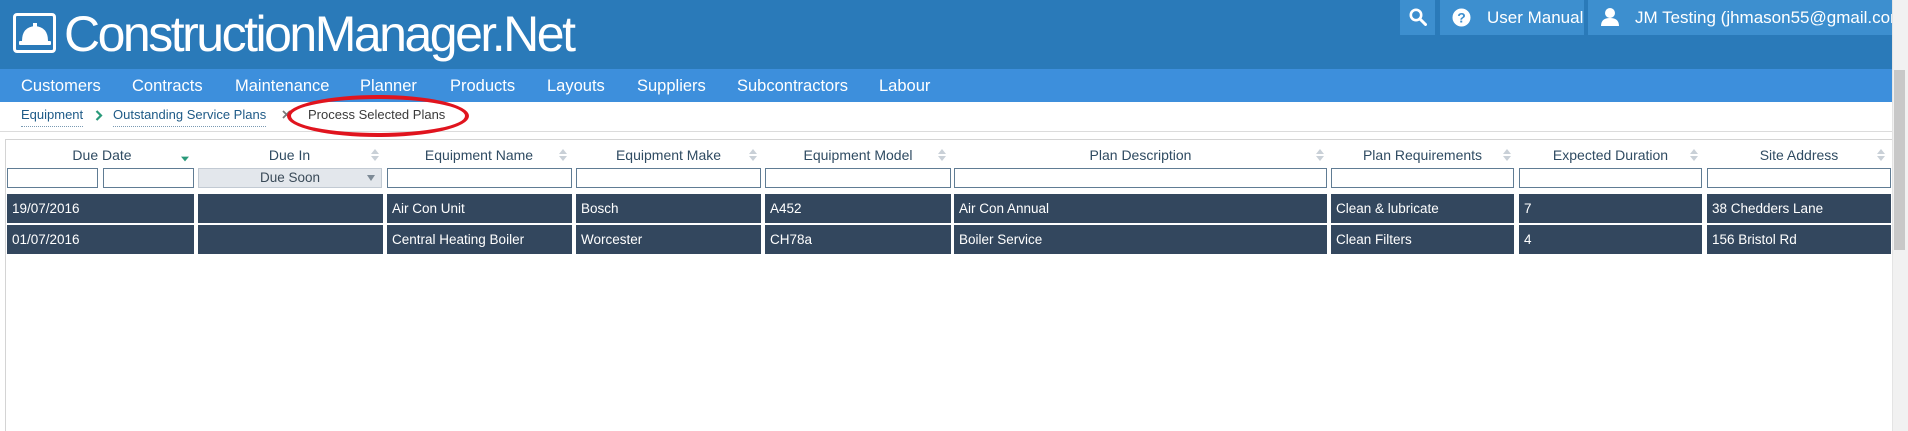 The height and width of the screenshot is (431, 1908). I want to click on cell-due-date: 01/07/2016, so click(100, 239).